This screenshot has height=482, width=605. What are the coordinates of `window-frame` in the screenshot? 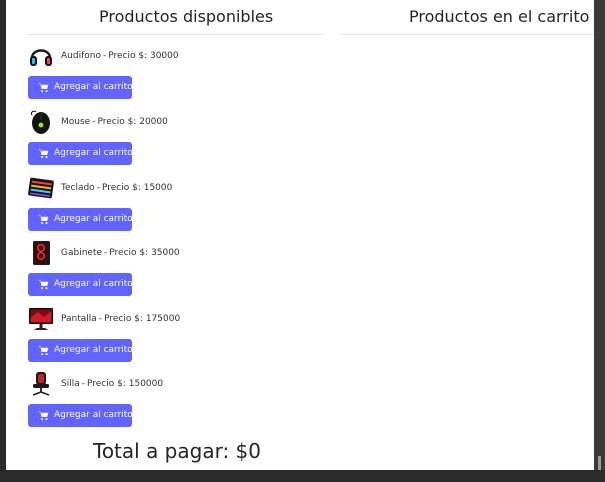 It's located at (302, 476).